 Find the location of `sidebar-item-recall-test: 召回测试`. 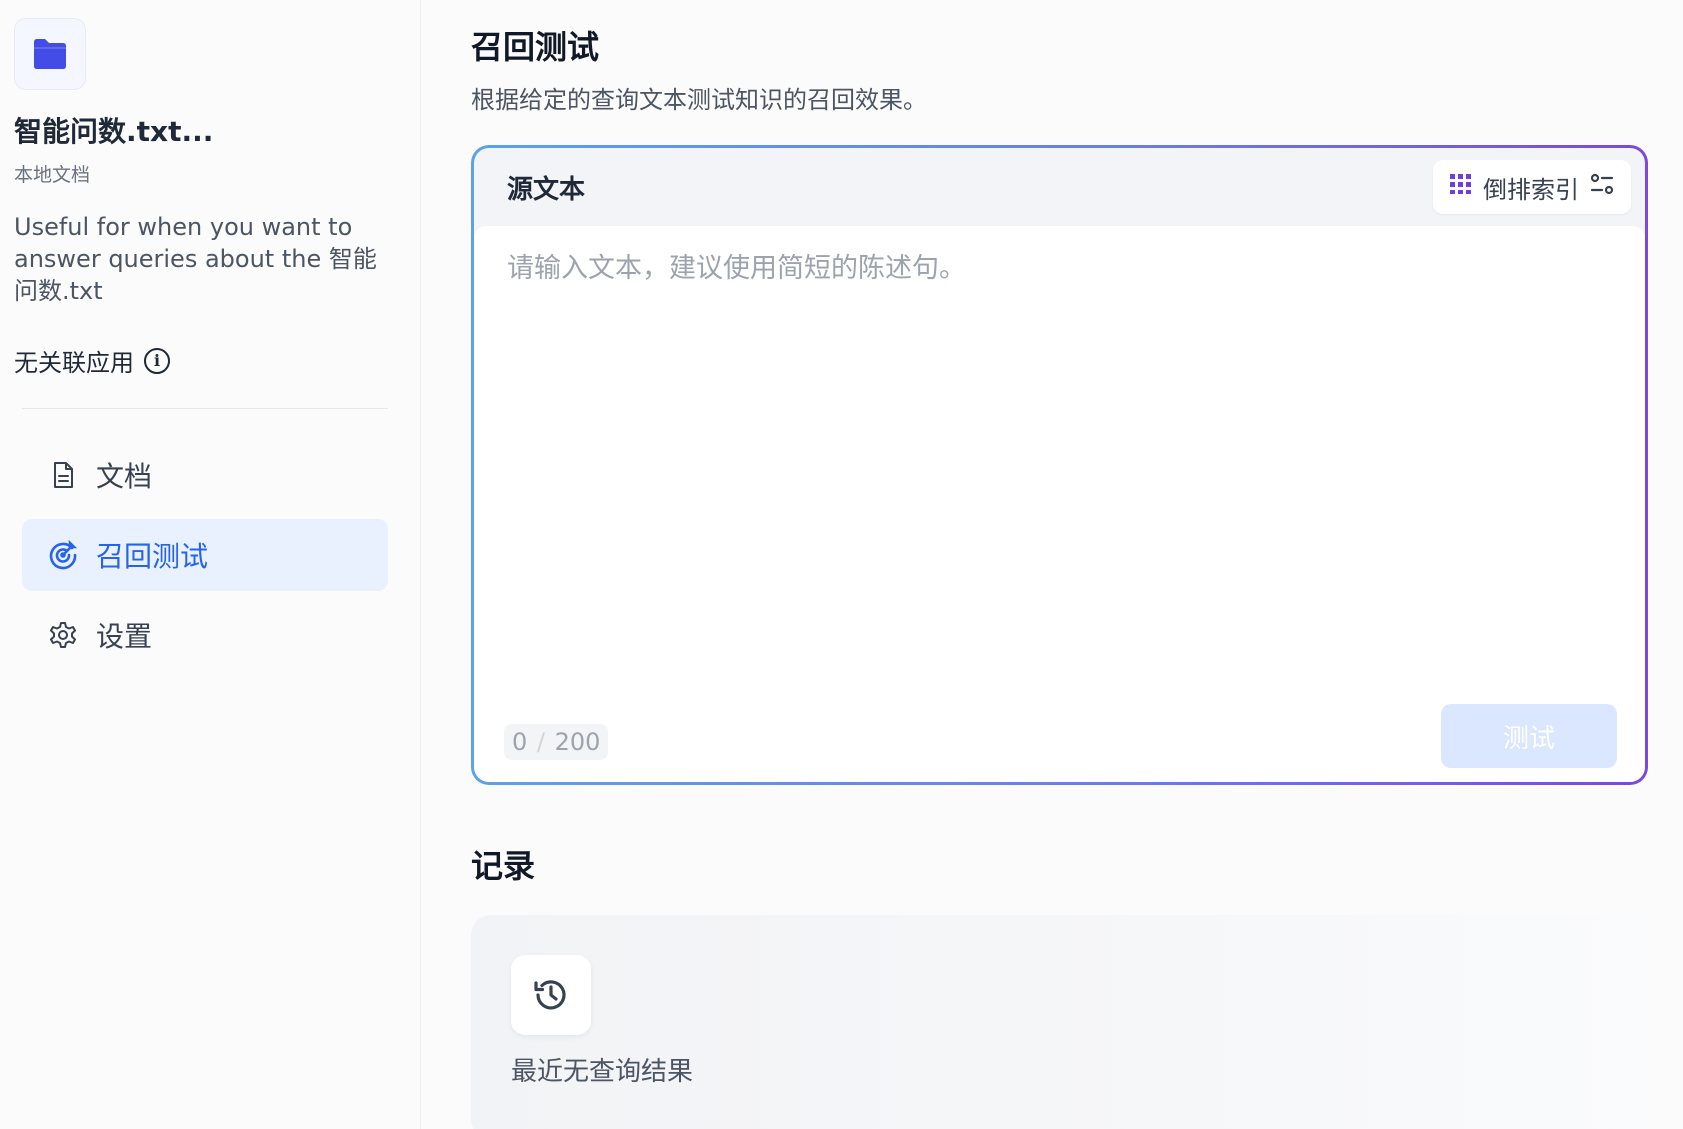

sidebar-item-recall-test: 召回测试 is located at coordinates (205, 555).